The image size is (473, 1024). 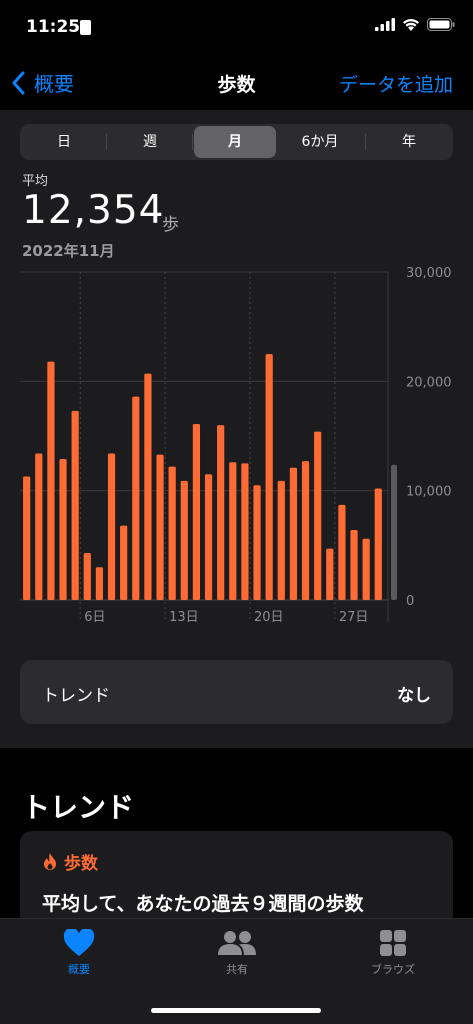 I want to click on trends-heading: トレンド, so click(x=78, y=807).